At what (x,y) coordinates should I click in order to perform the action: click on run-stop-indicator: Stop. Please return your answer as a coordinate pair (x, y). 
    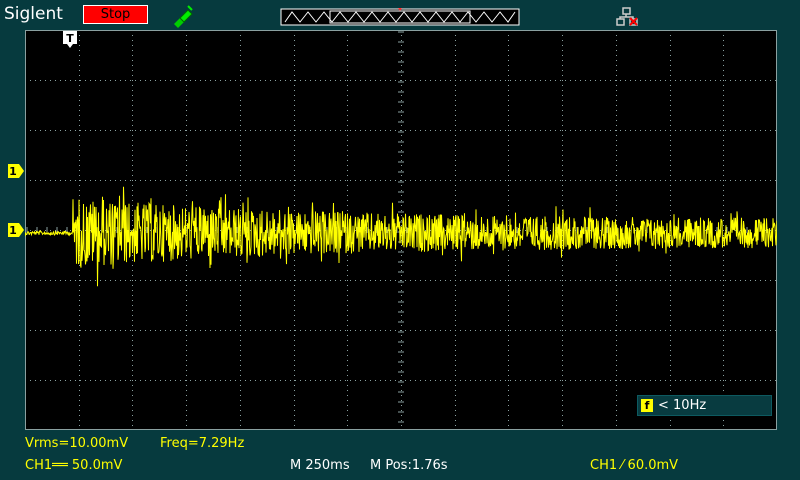
    Looking at the image, I should click on (115, 14).